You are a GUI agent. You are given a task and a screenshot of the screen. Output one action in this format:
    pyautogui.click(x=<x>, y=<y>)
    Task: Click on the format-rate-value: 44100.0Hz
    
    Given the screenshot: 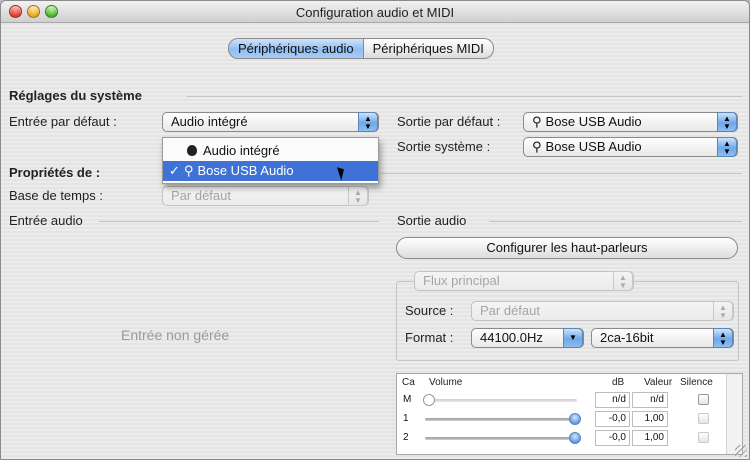 What is the action you would take?
    pyautogui.click(x=511, y=337)
    